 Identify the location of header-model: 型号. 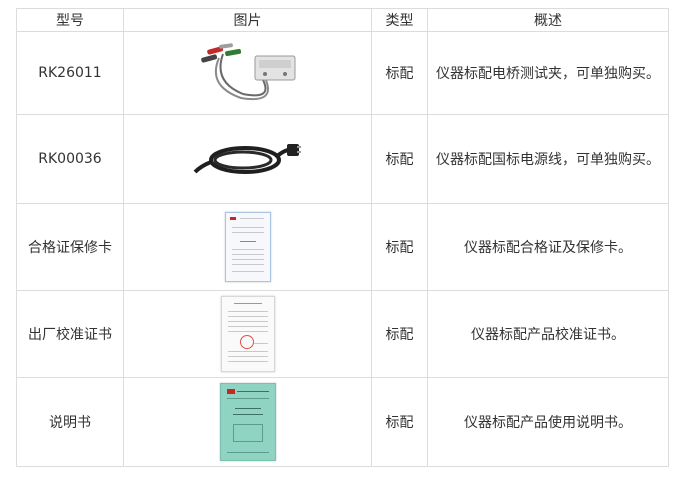
(70, 20).